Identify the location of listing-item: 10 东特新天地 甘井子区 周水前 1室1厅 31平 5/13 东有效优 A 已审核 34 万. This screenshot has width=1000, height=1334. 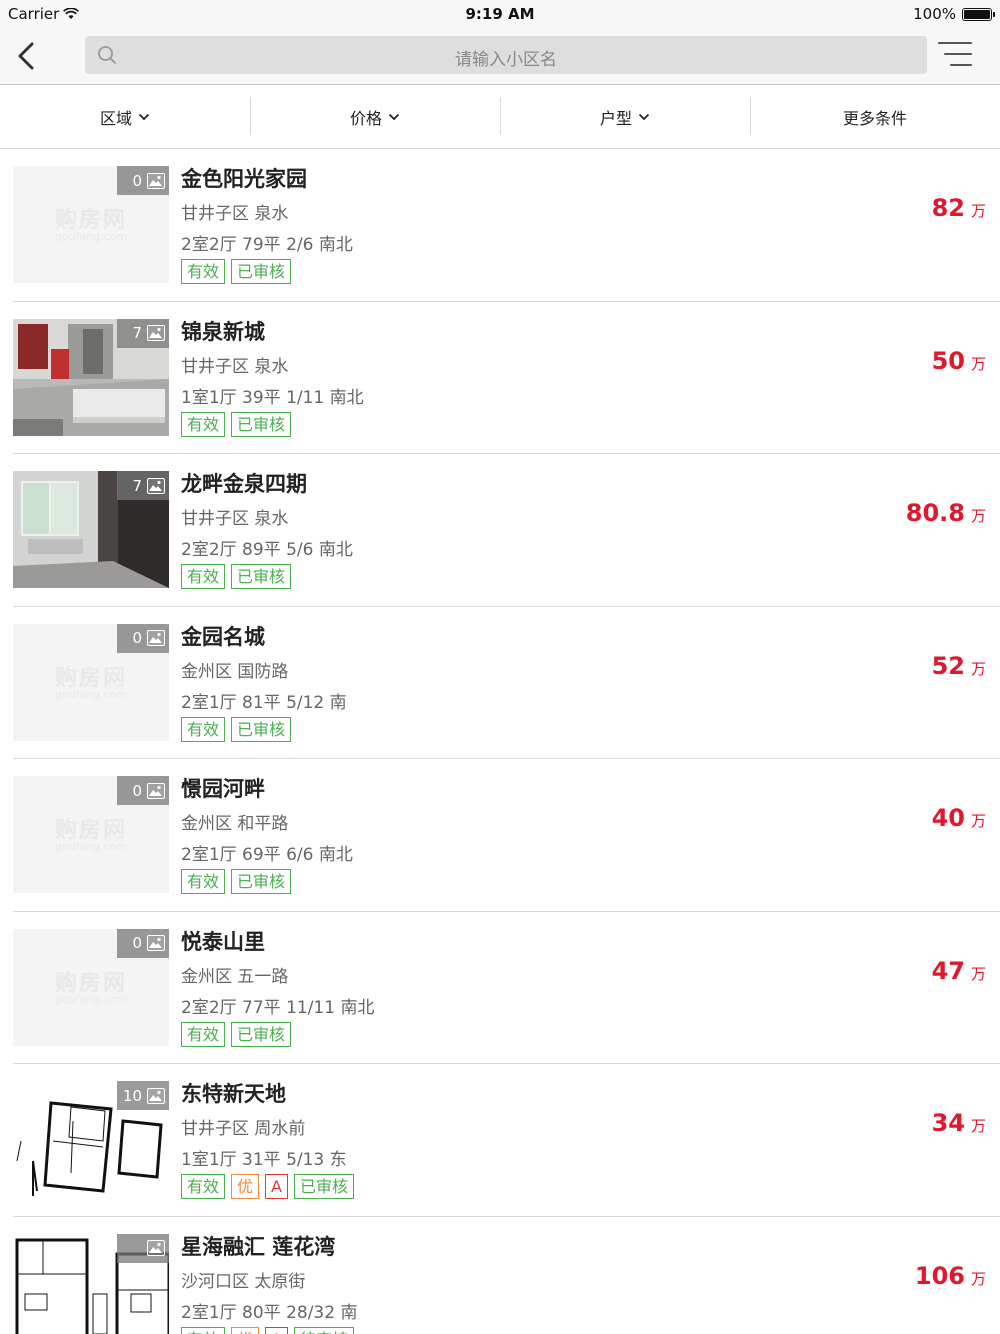
(506, 1140).